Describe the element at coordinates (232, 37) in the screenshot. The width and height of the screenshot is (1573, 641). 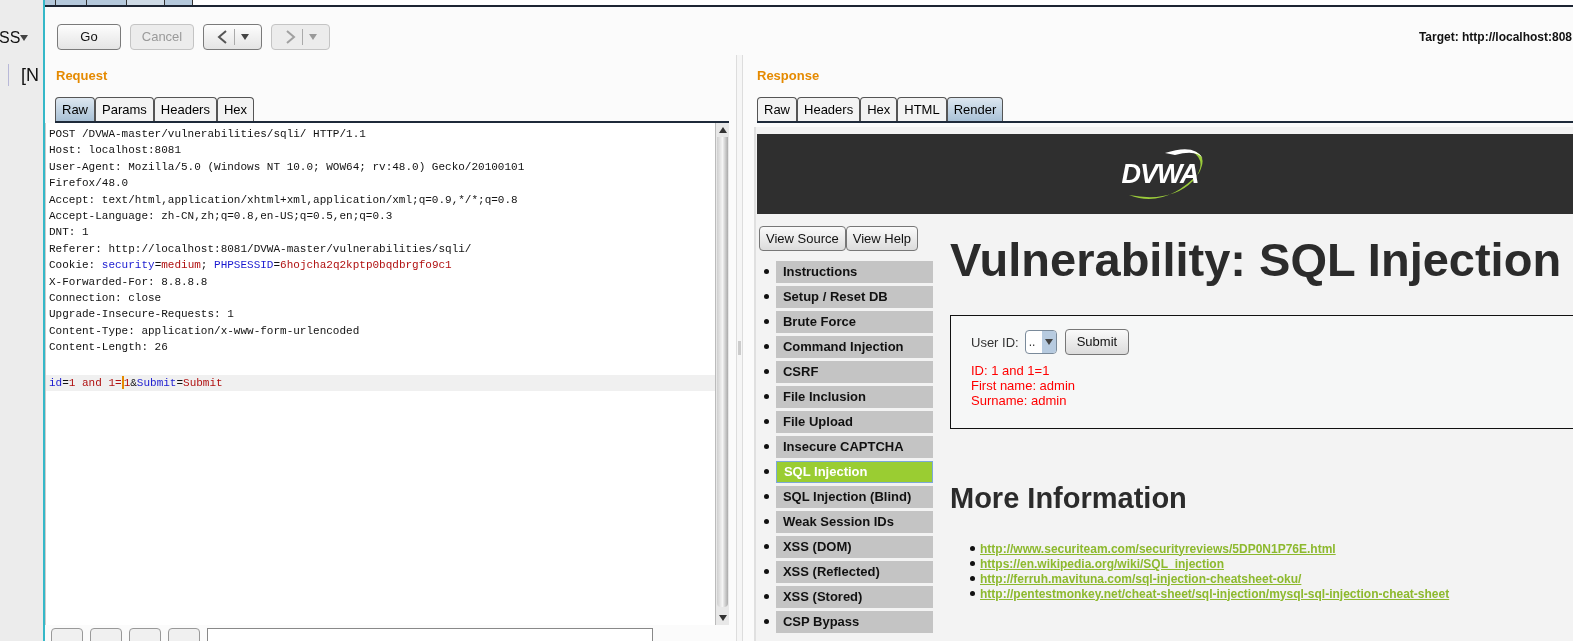
I see `back-button` at that location.